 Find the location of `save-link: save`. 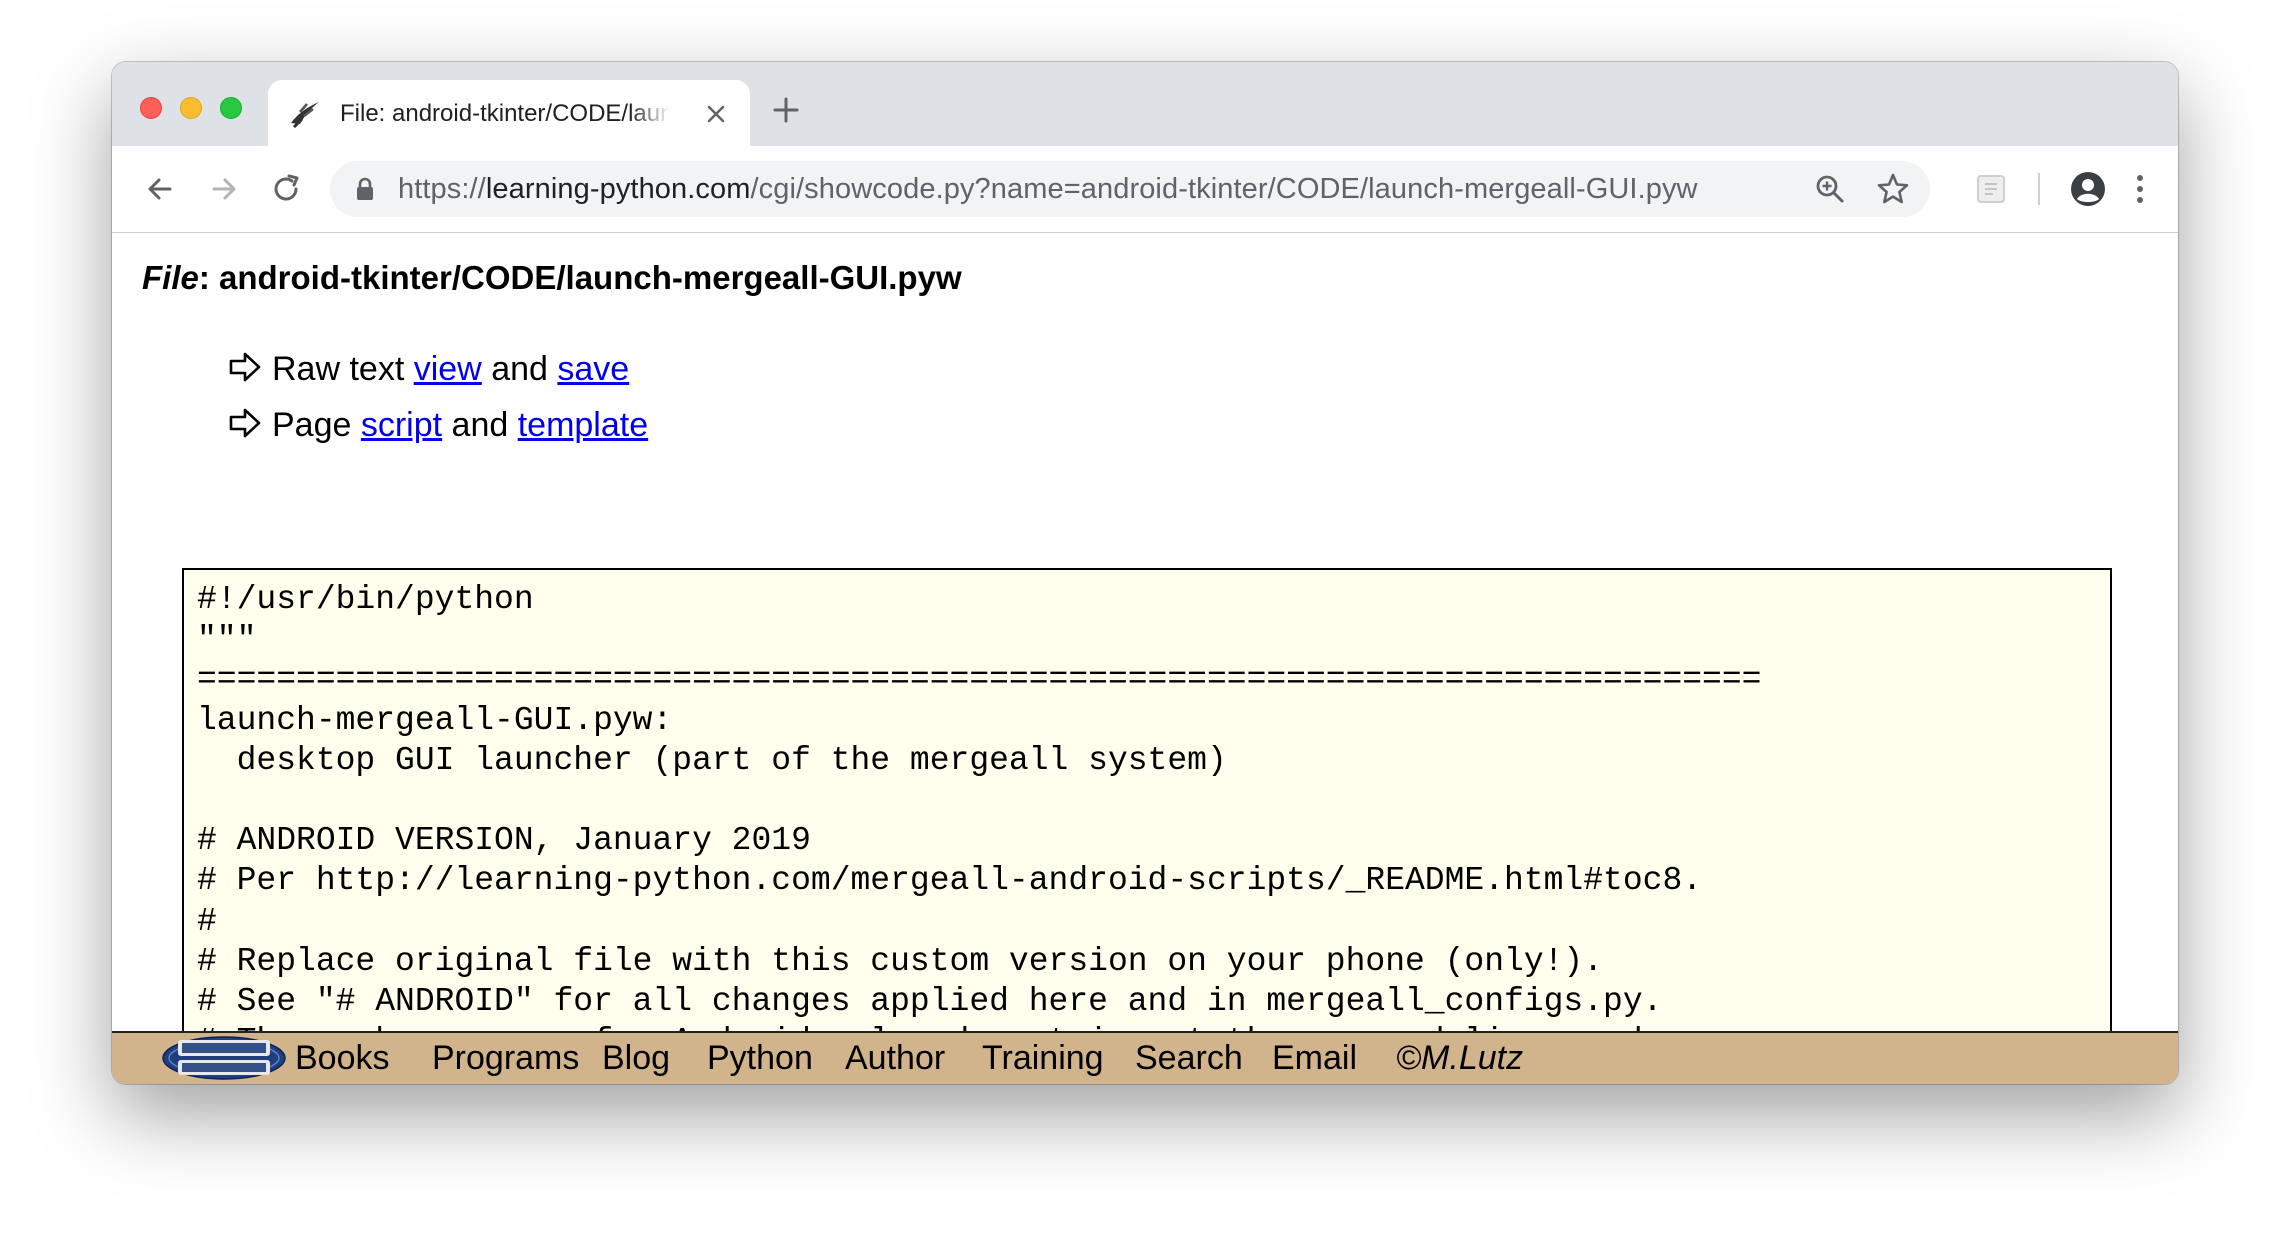

save-link: save is located at coordinates (593, 369).